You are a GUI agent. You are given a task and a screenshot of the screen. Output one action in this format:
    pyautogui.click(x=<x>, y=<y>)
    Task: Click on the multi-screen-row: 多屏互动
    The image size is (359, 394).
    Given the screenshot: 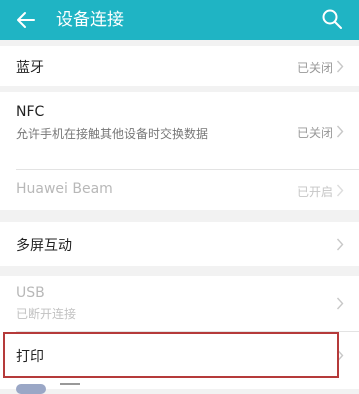 What is the action you would take?
    pyautogui.click(x=179, y=244)
    